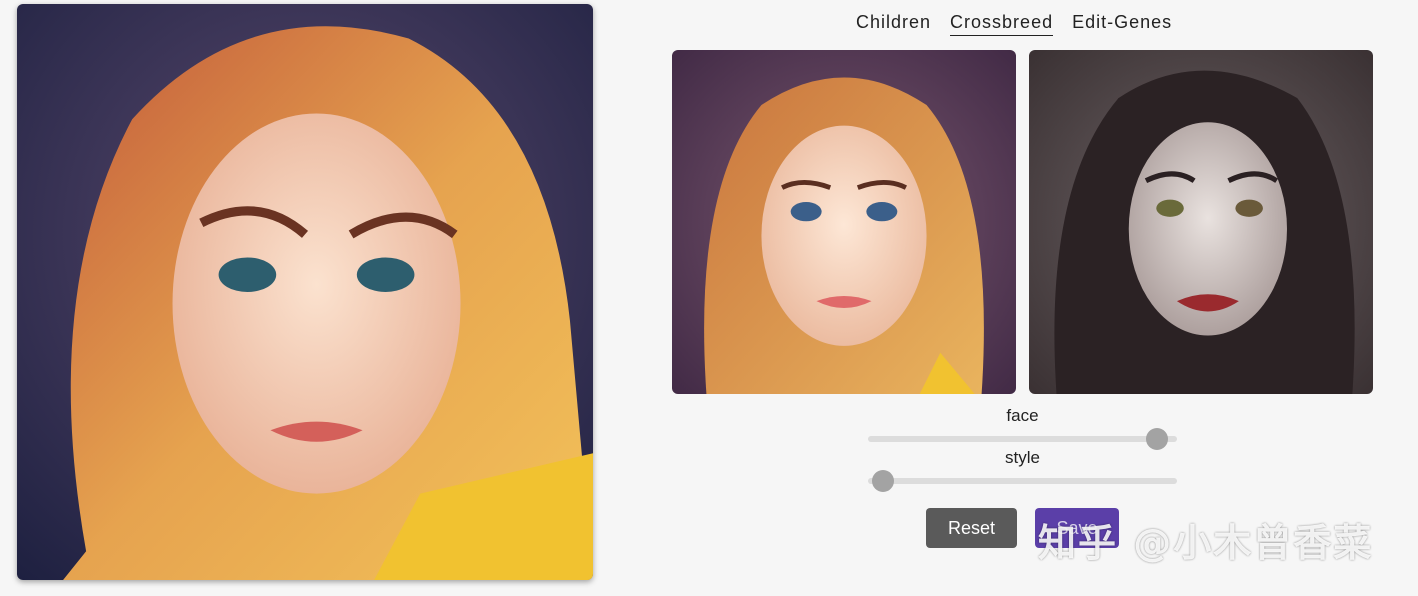 Image resolution: width=1418 pixels, height=596 pixels. Describe the element at coordinates (971, 528) in the screenshot. I see `reset-button: Reset` at that location.